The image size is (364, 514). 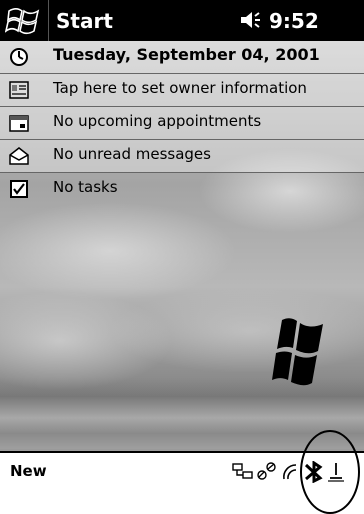 What do you see at coordinates (290, 471) in the screenshot?
I see `infrared-icon` at bounding box center [290, 471].